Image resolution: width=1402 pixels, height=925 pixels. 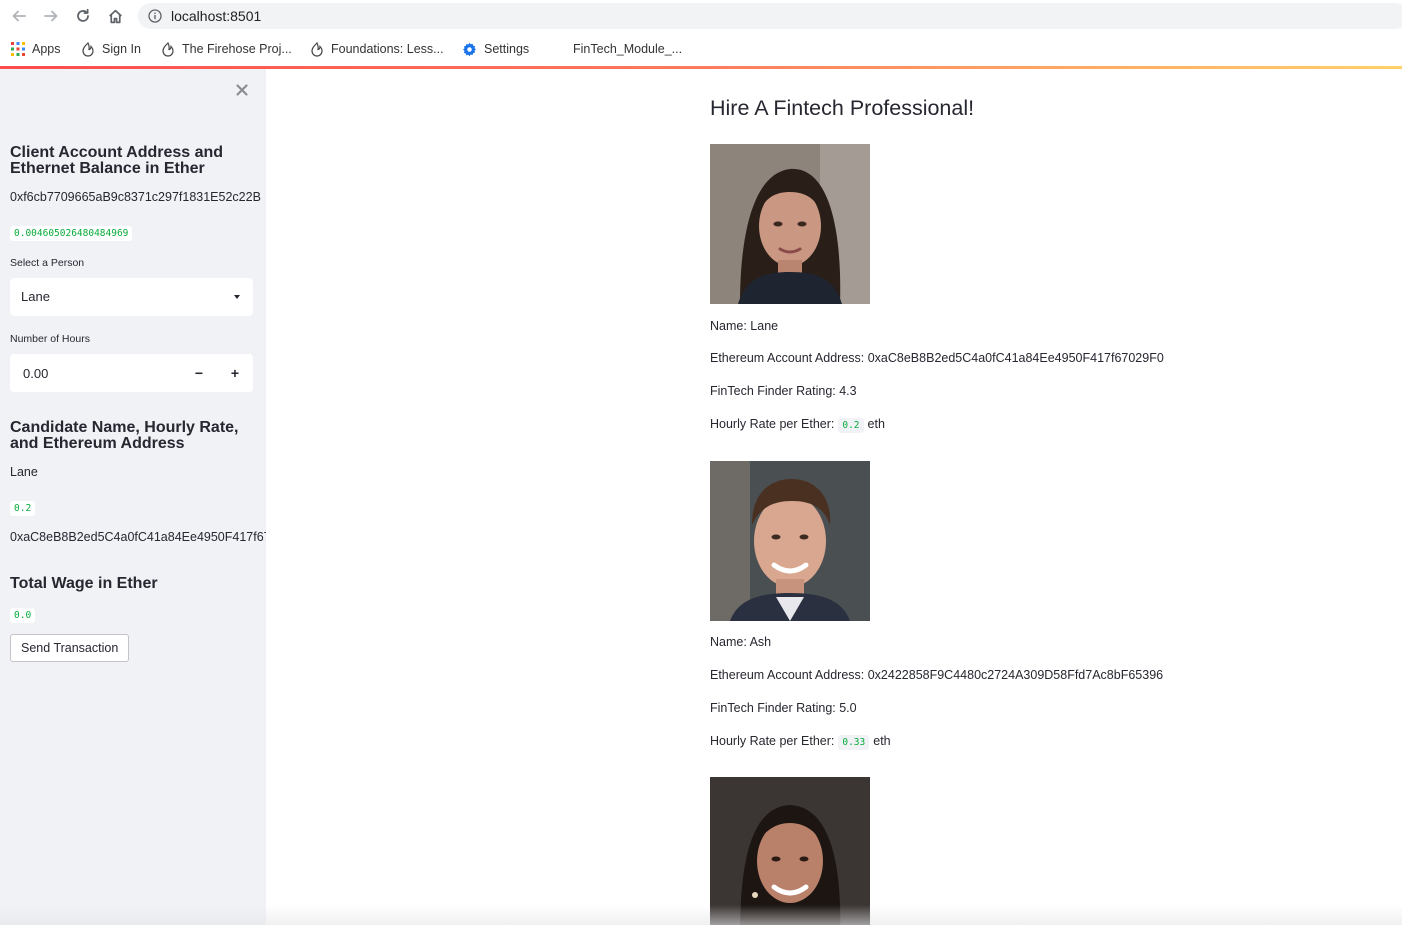 What do you see at coordinates (107, 168) in the screenshot?
I see `heading-line: Ethernet Balance in Ether` at bounding box center [107, 168].